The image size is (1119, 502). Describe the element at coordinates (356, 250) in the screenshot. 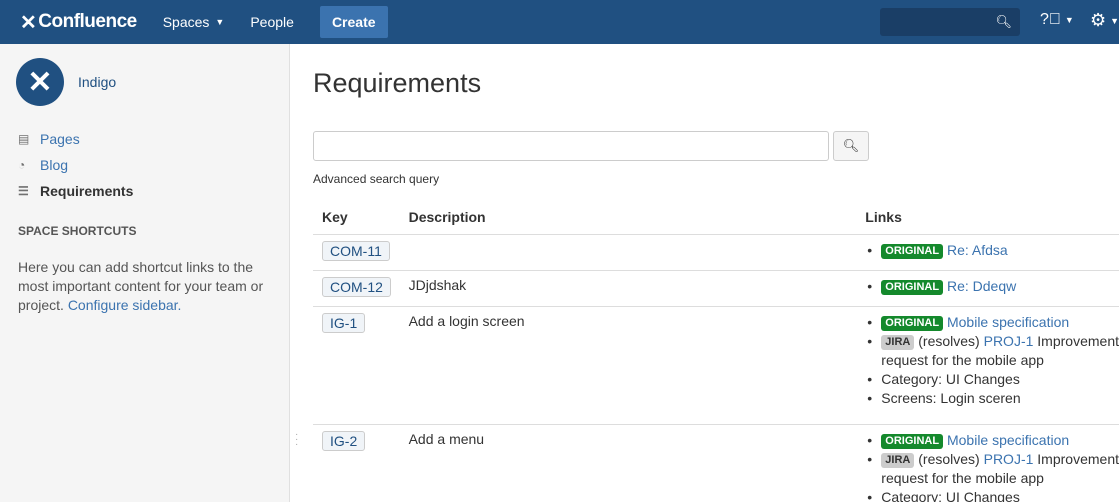

I see `requirement-key: COM-11` at that location.